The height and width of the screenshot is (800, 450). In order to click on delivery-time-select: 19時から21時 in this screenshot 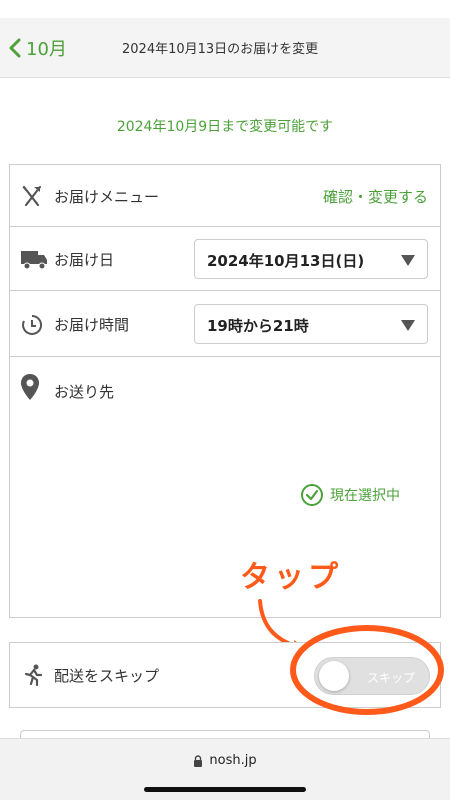, I will do `click(311, 324)`.